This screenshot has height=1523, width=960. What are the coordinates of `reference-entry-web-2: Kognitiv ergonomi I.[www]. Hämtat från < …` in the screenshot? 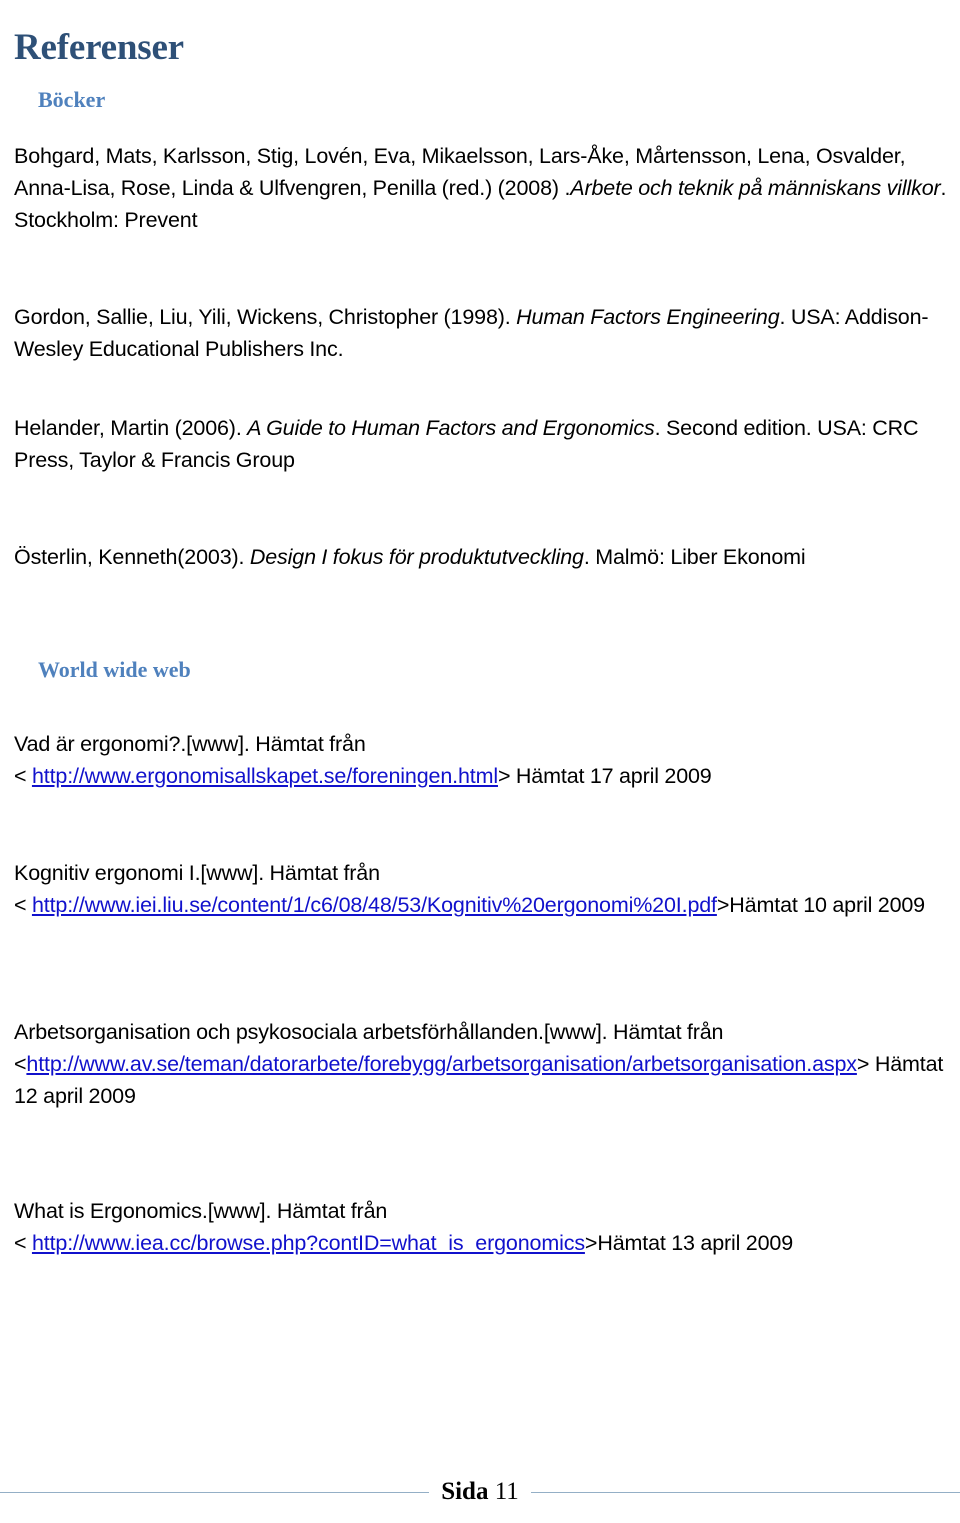 It's located at (482, 889).